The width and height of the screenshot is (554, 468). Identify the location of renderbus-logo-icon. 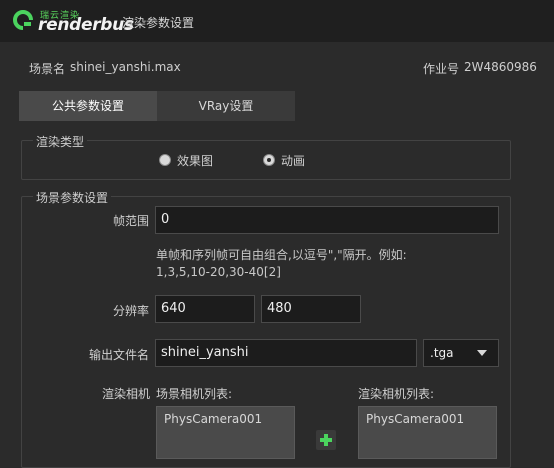
(23, 20).